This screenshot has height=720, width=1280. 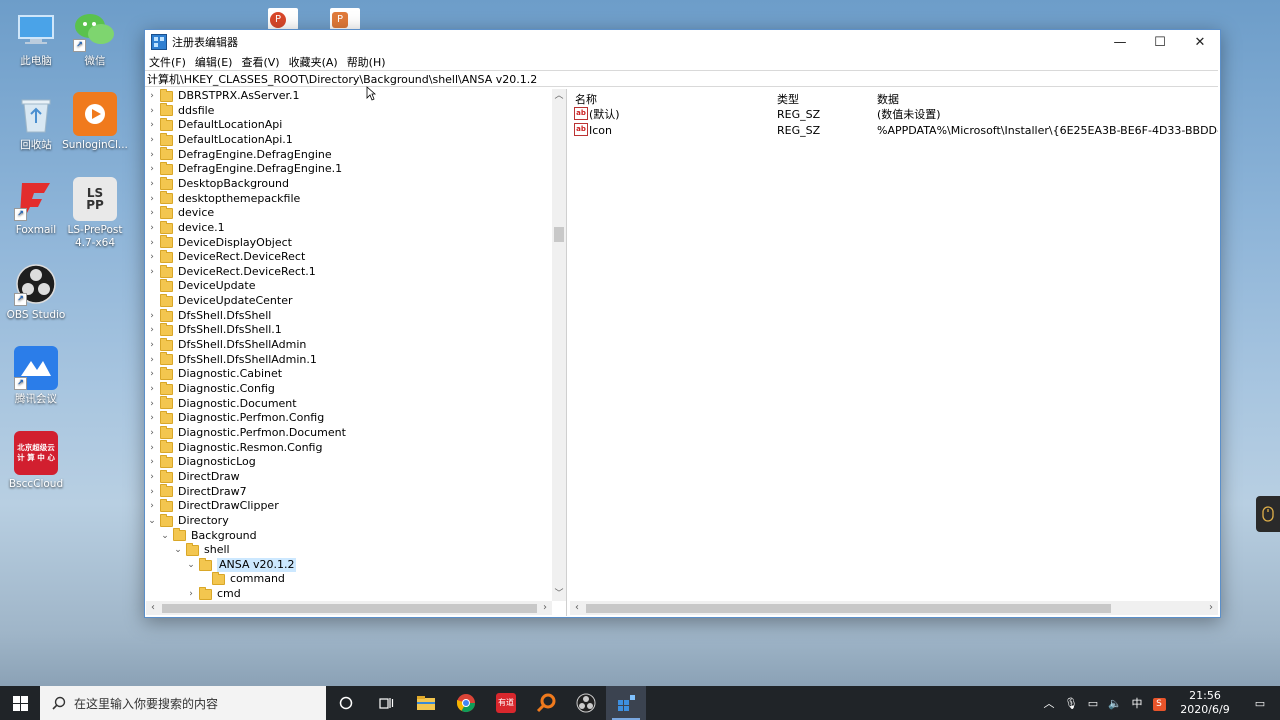 I want to click on title-bar: 注册表编辑器 — ☐ ✕, so click(x=682, y=42).